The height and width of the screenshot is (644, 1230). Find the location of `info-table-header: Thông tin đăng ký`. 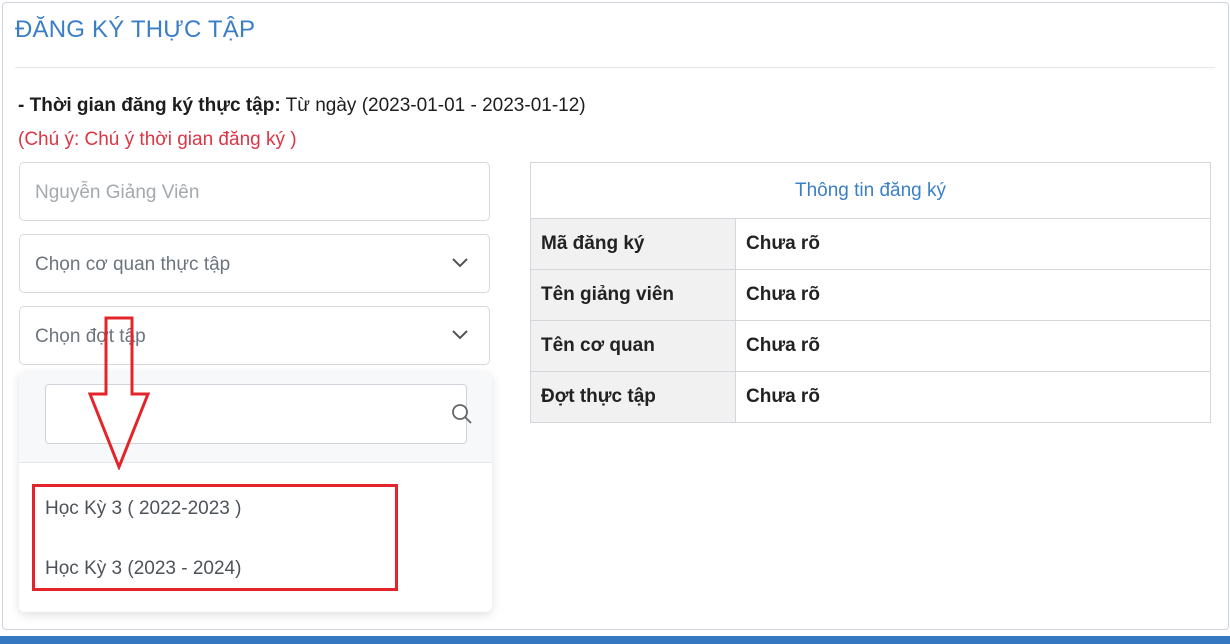

info-table-header: Thông tin đăng ký is located at coordinates (870, 190).